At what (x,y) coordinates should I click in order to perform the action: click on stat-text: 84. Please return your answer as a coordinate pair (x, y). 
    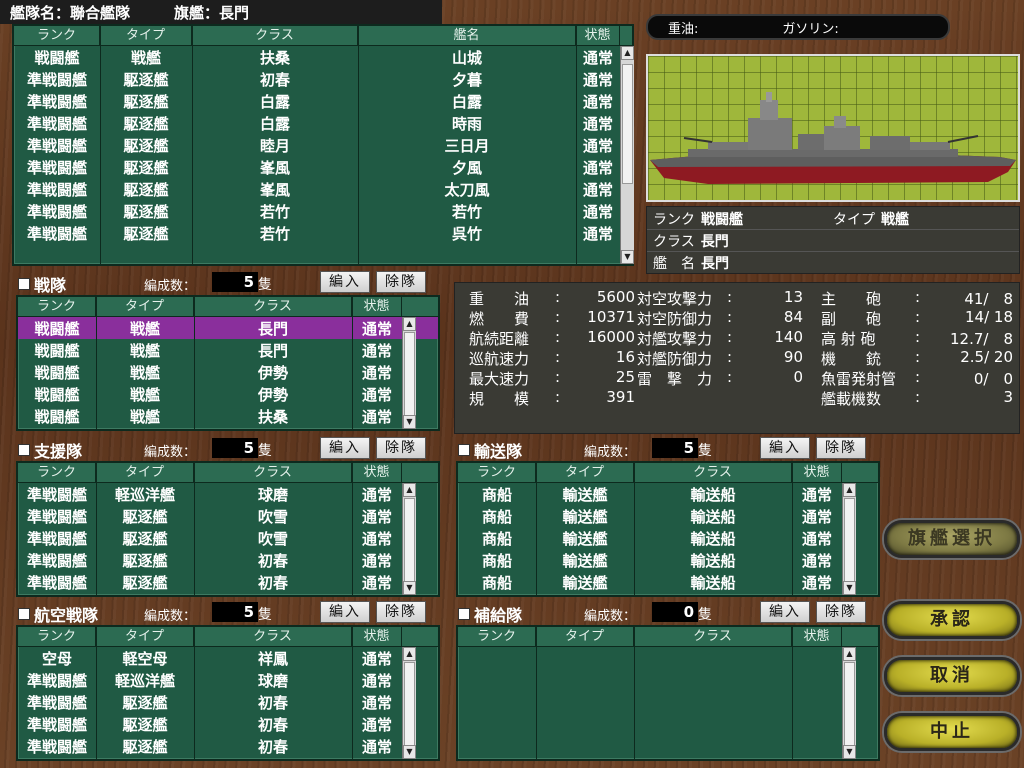
    Looking at the image, I should click on (793, 317).